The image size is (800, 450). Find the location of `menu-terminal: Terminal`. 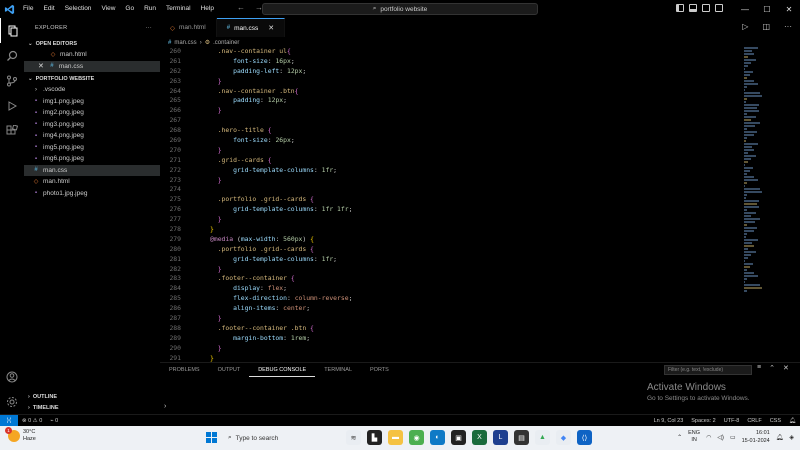

menu-terminal: Terminal is located at coordinates (178, 9).